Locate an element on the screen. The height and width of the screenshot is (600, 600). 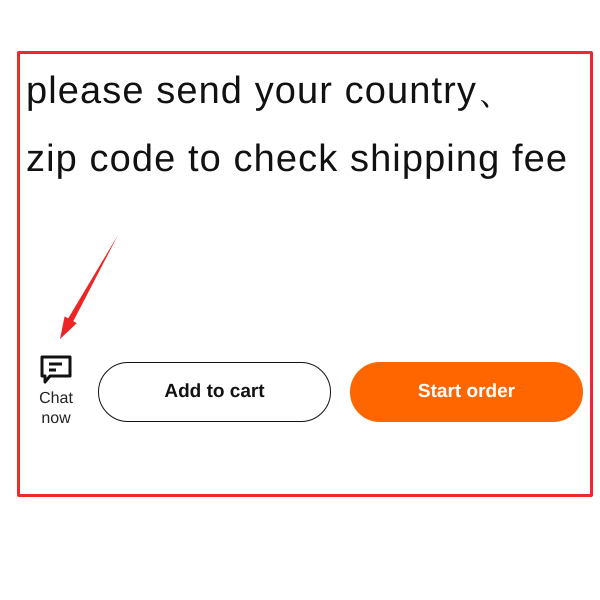
chat-now-link: Chat now is located at coordinates (56, 409).